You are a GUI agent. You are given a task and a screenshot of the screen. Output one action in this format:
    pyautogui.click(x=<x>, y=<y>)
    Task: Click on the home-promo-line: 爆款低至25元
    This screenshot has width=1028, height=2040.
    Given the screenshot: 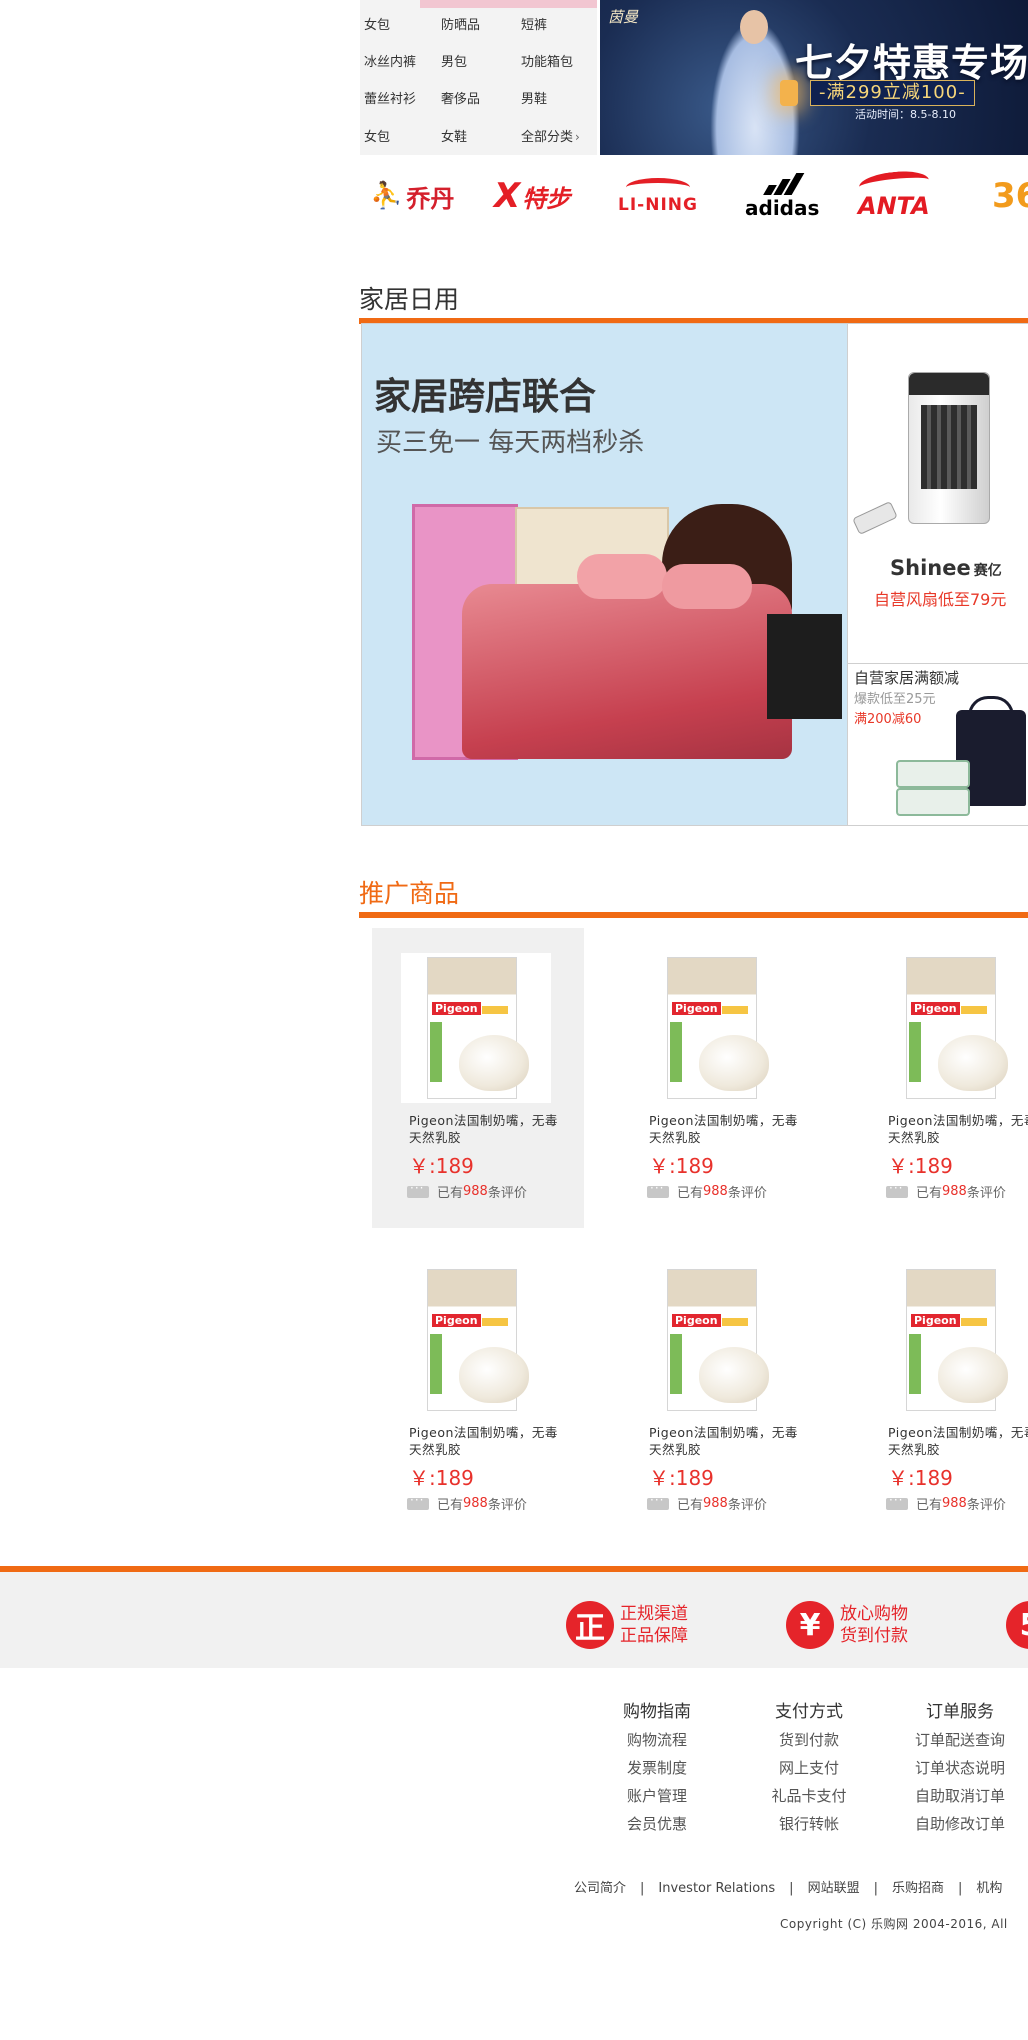 What is the action you would take?
    pyautogui.click(x=895, y=699)
    